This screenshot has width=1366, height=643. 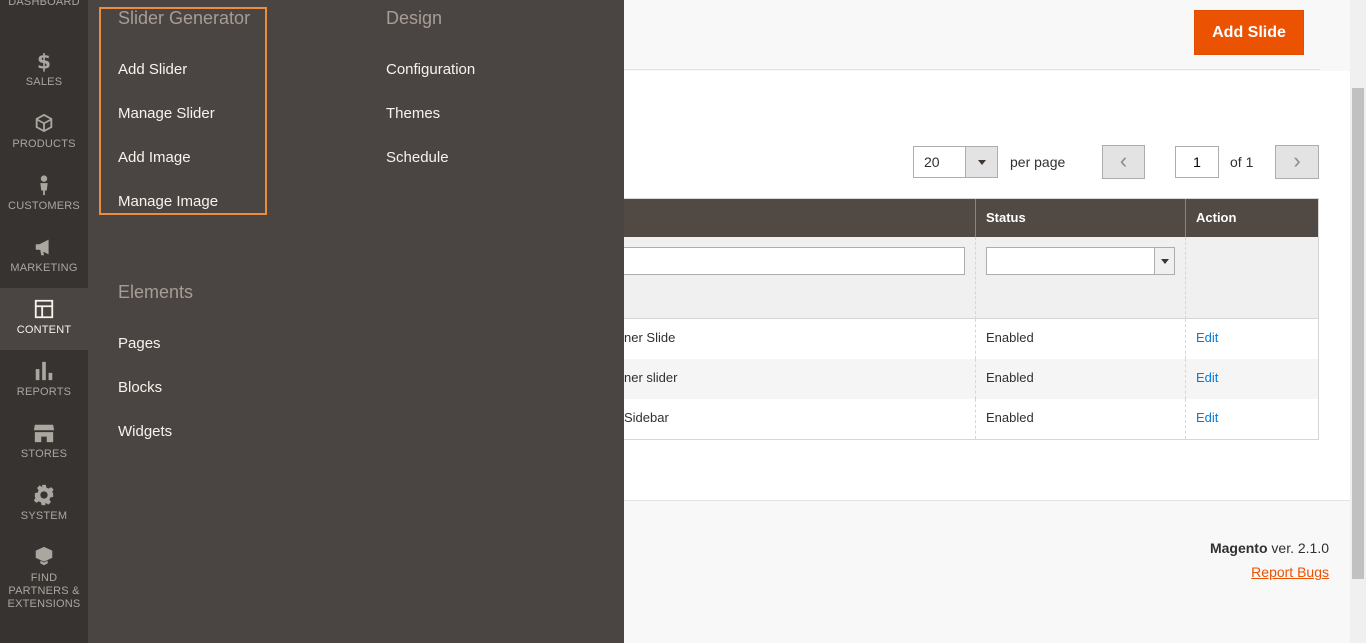 What do you see at coordinates (44, 496) in the screenshot?
I see `gear-icon` at bounding box center [44, 496].